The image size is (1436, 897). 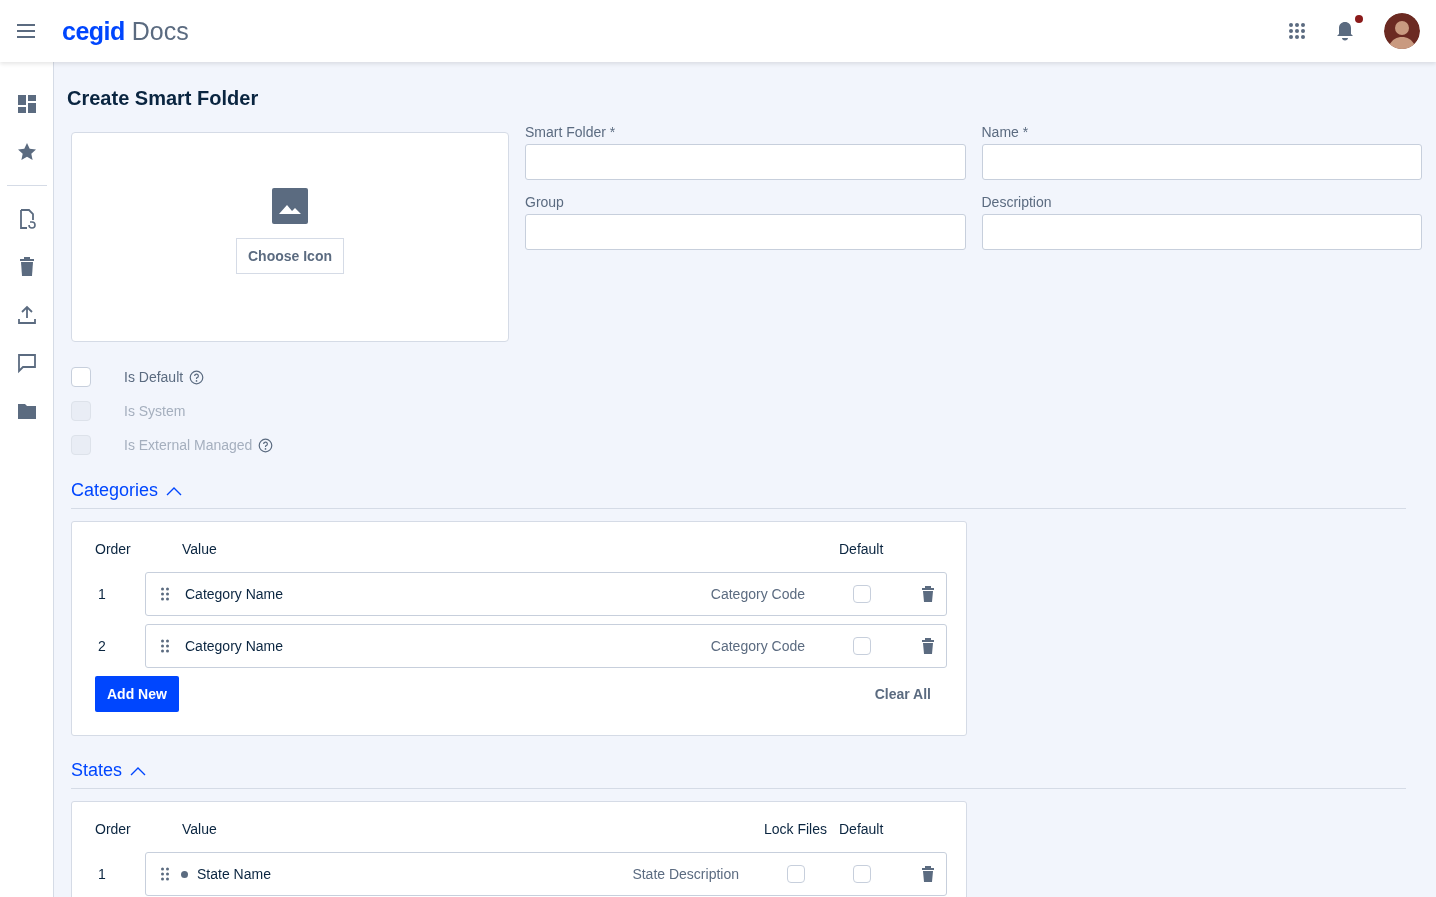 What do you see at coordinates (1297, 31) in the screenshot?
I see `apps-grid-icon` at bounding box center [1297, 31].